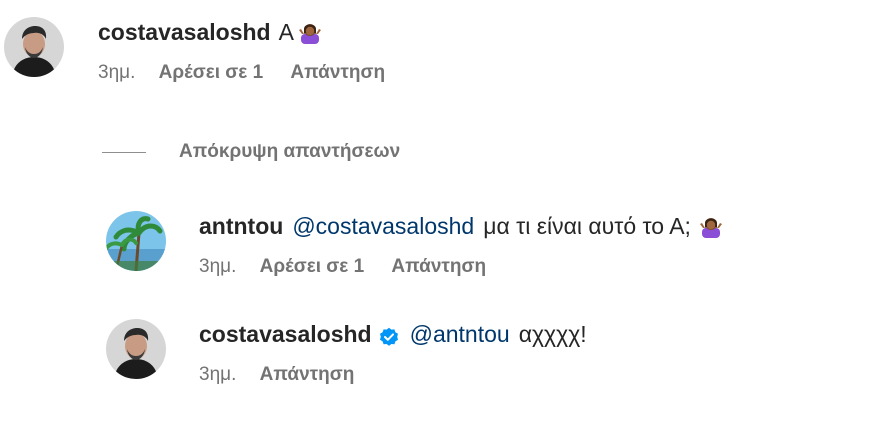  What do you see at coordinates (241, 226) in the screenshot?
I see `reply-username: antntou` at bounding box center [241, 226].